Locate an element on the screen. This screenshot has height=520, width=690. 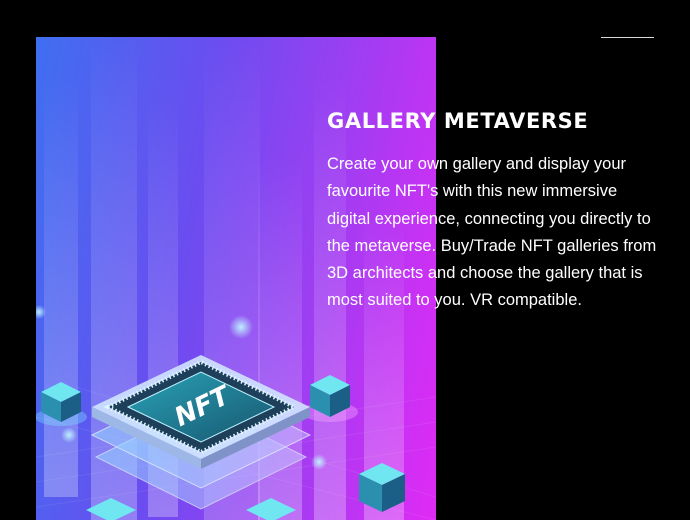
cube-left is located at coordinates (61, 404).